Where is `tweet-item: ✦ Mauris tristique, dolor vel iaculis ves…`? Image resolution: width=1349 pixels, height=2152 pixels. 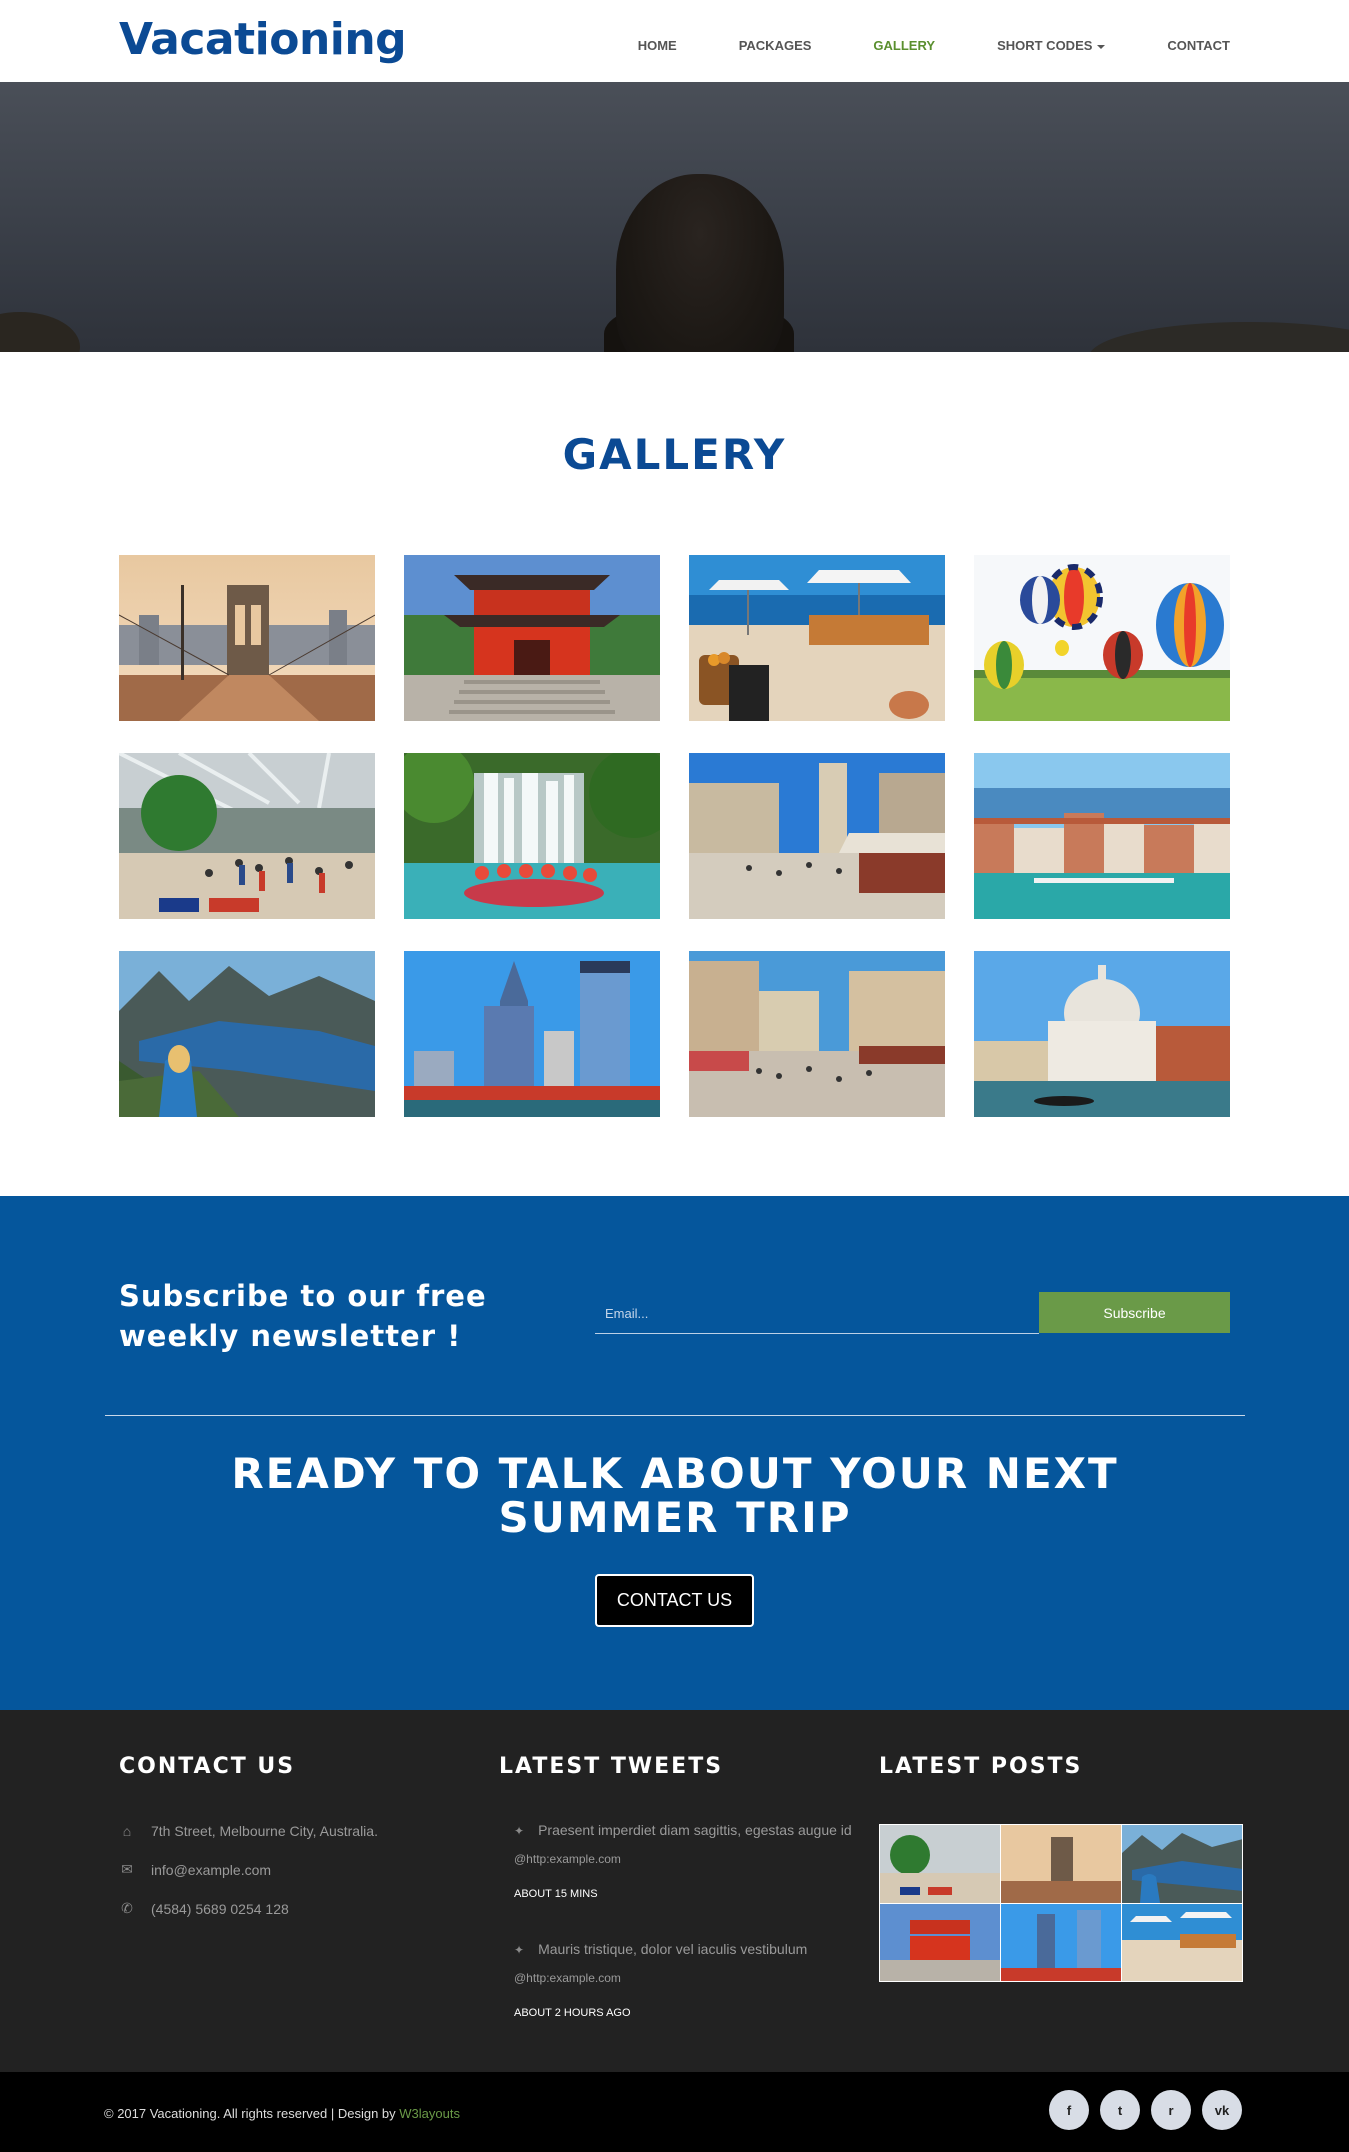 tweet-item: ✦ Mauris tristique, dolor vel iaculis ves… is located at coordinates (684, 1981).